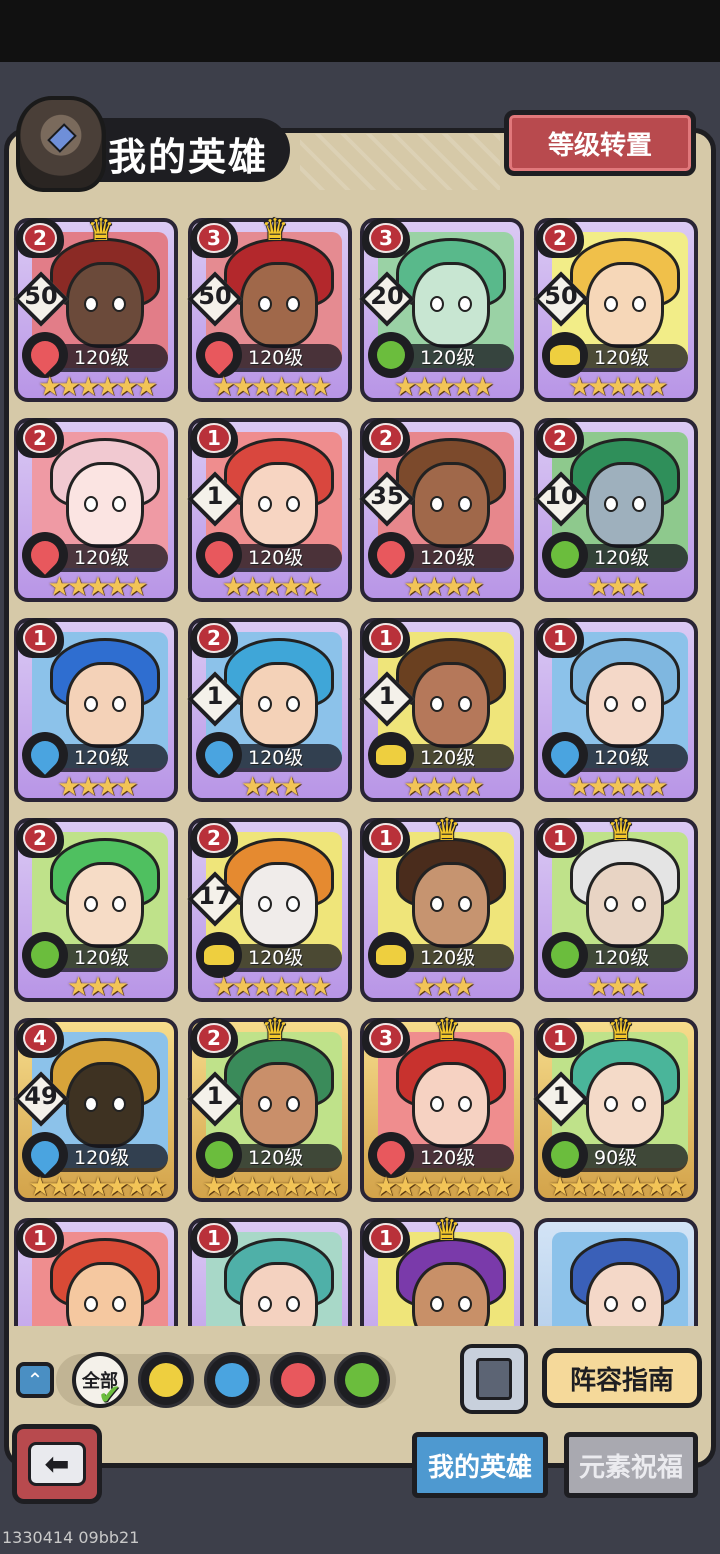 The image size is (720, 1554). What do you see at coordinates (57, 1464) in the screenshot?
I see `back-button: ⬅` at bounding box center [57, 1464].